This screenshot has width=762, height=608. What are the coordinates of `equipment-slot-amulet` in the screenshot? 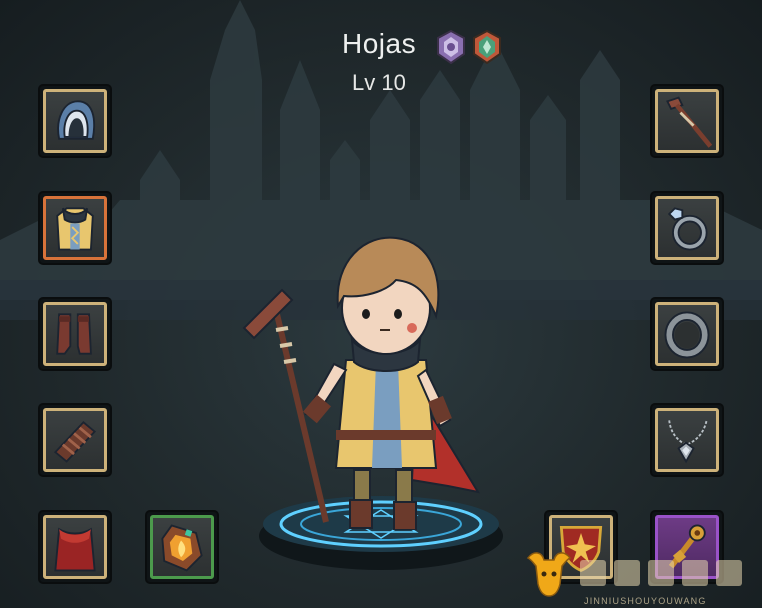 It's located at (687, 440).